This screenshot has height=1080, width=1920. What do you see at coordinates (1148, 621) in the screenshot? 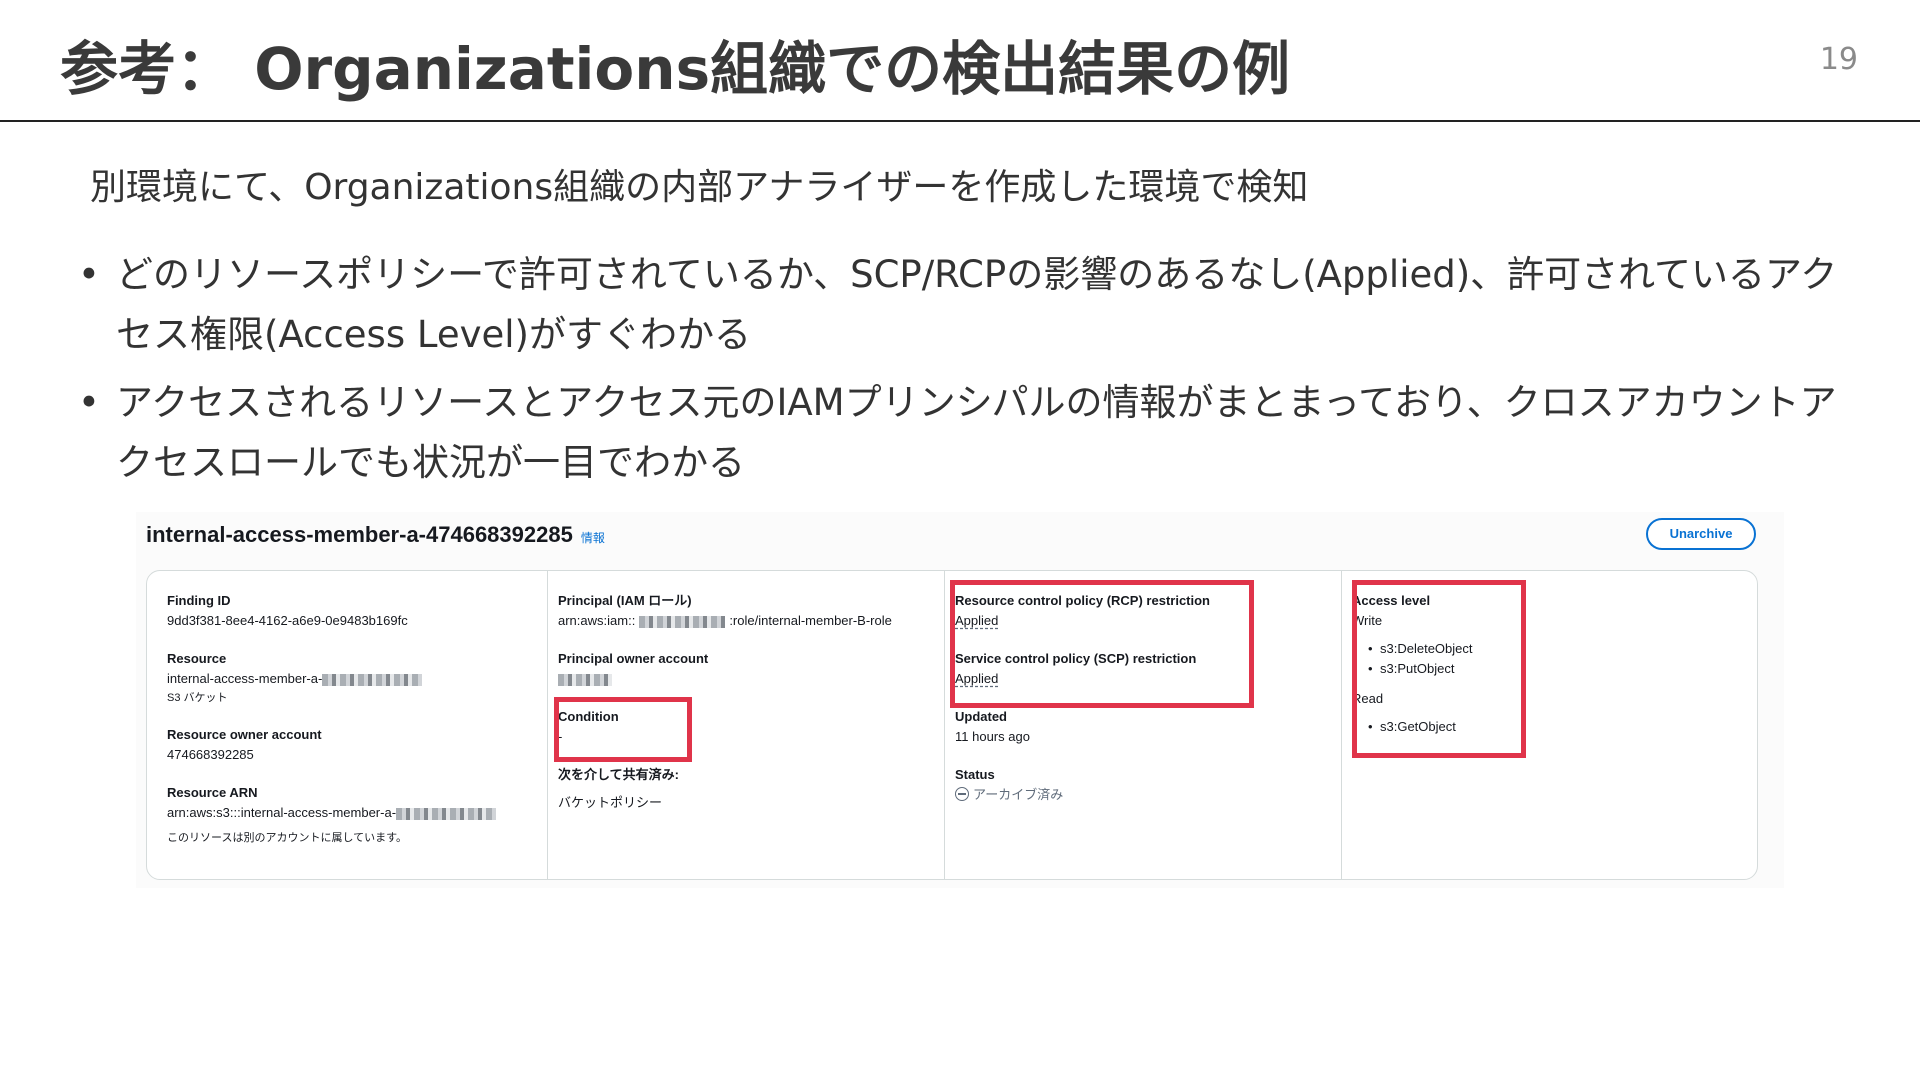
I see `rcp-value: Applied` at bounding box center [1148, 621].